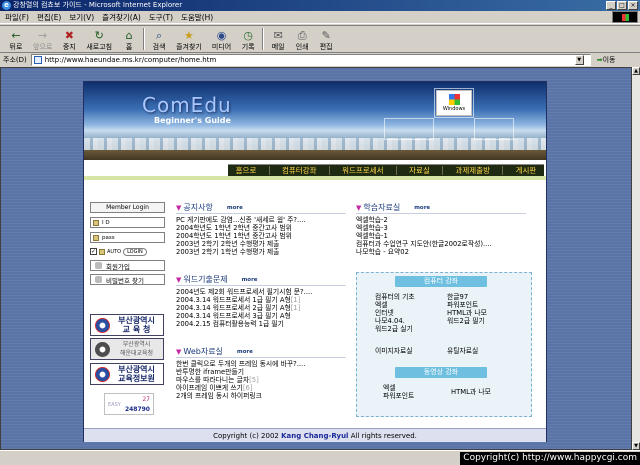  What do you see at coordinates (81, 17) in the screenshot?
I see `menu-view: 보기(V)` at bounding box center [81, 17].